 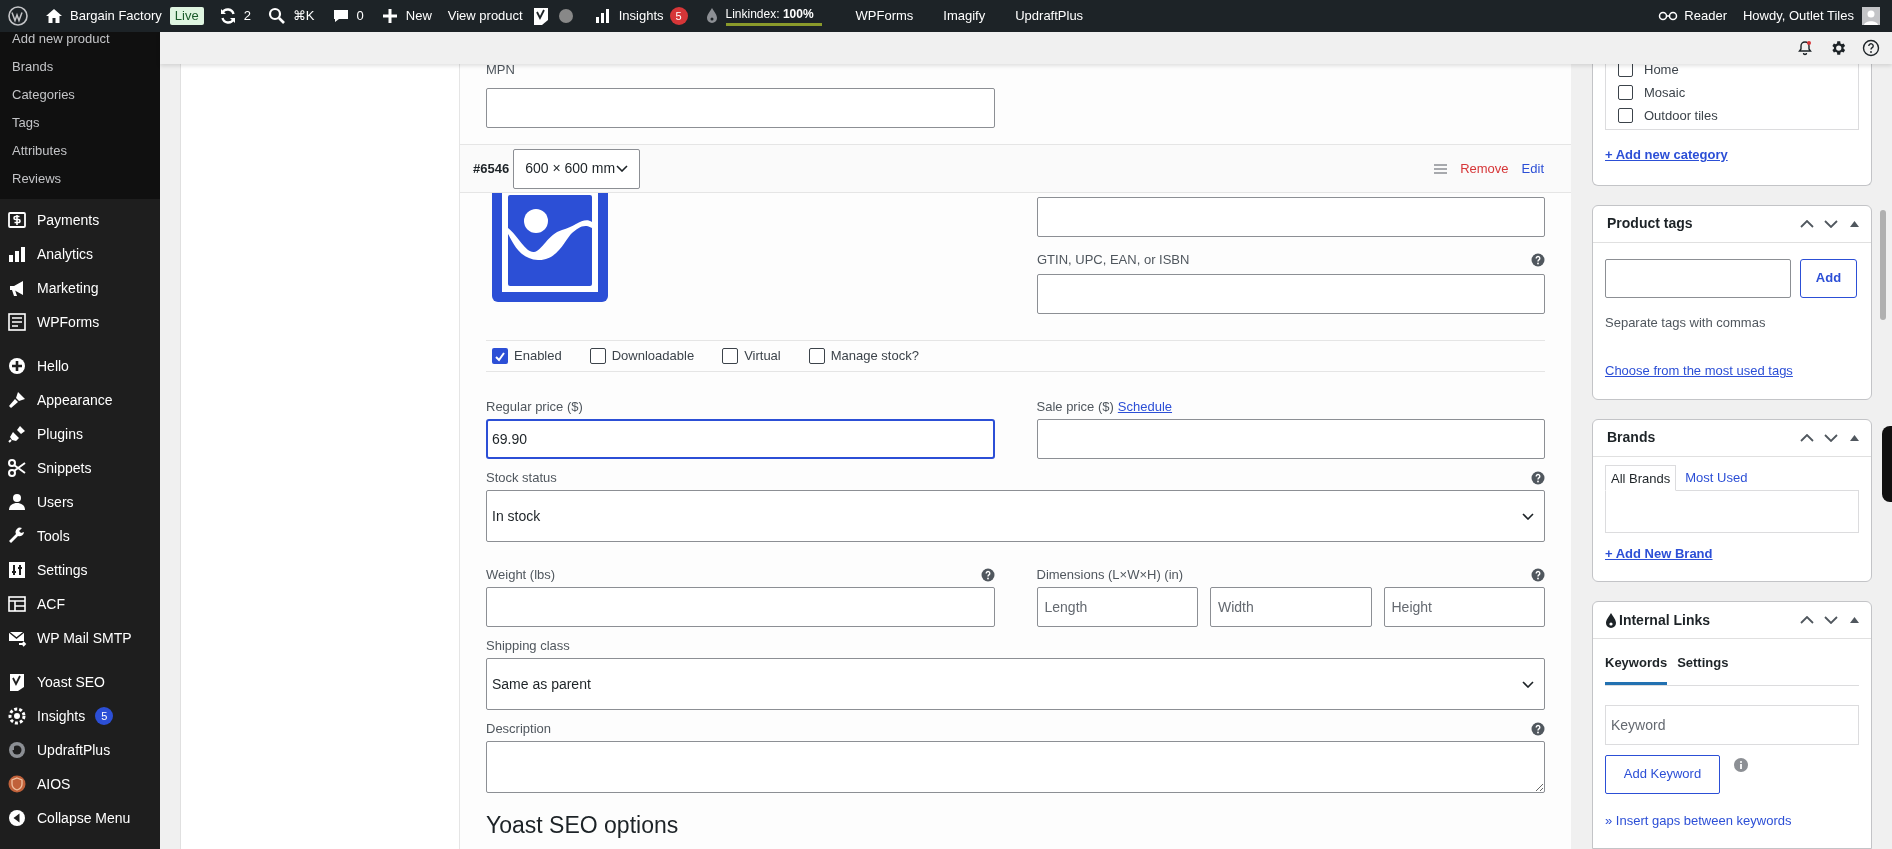 What do you see at coordinates (80, 818) in the screenshot?
I see `menu-item: Collapse Menu` at bounding box center [80, 818].